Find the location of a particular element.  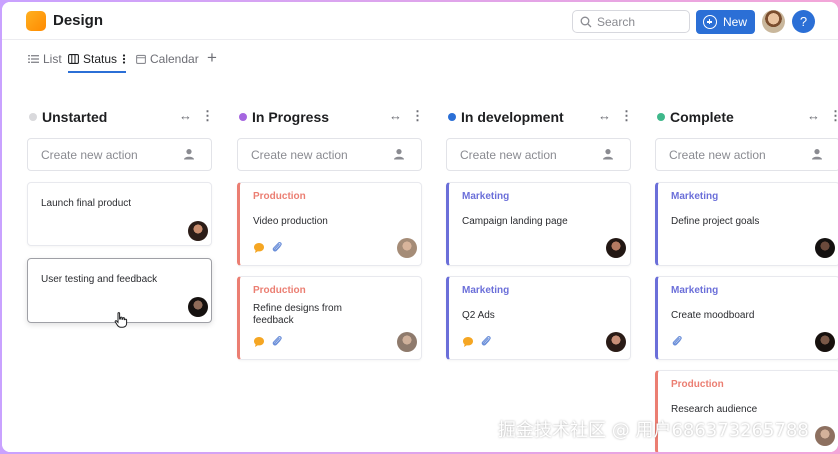

search-input is located at coordinates (641, 21).